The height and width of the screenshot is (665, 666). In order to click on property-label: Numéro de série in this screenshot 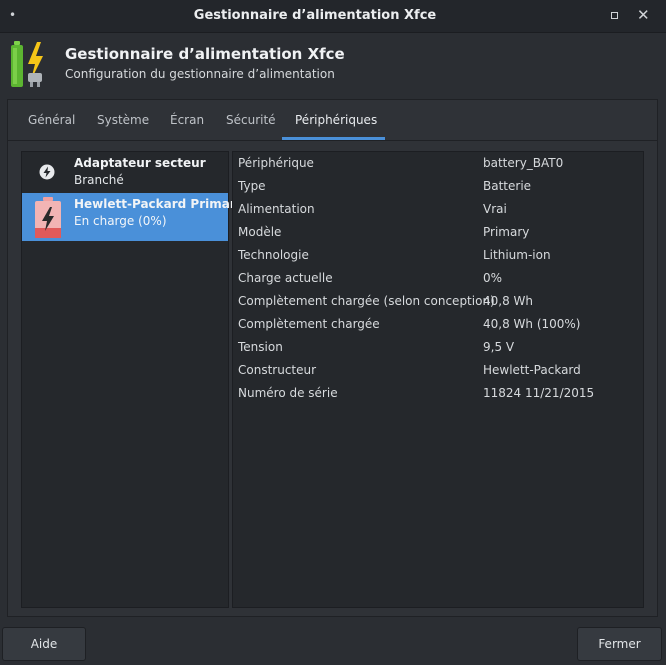, I will do `click(288, 393)`.